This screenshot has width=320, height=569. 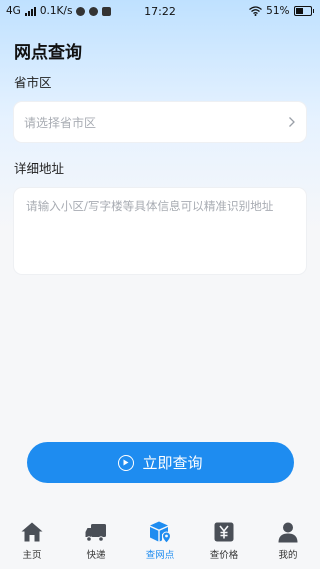 What do you see at coordinates (150, 206) in the screenshot?
I see `address-placeholder: 请输入小区/写字楼等具体信息可以精准识别地址` at bounding box center [150, 206].